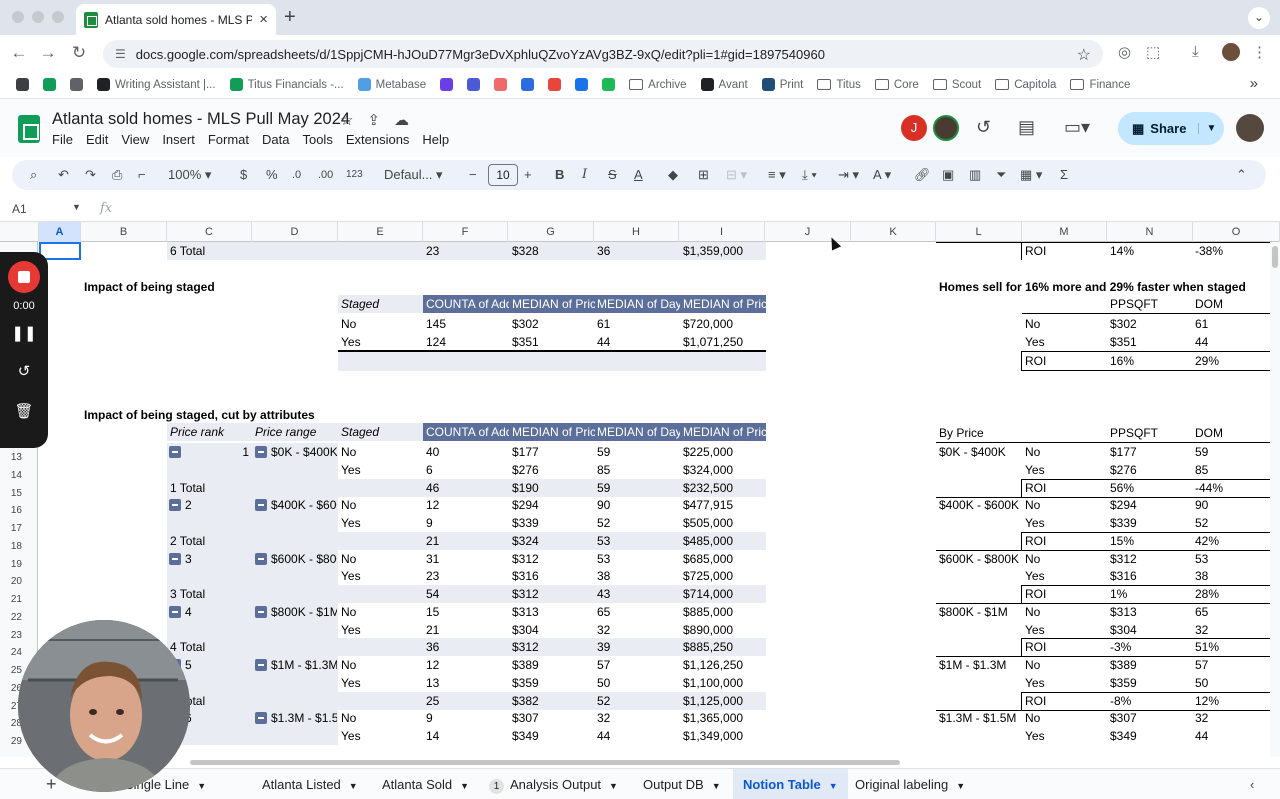 This screenshot has height=799, width=1280. I want to click on pivot-value: $302, so click(553, 324).